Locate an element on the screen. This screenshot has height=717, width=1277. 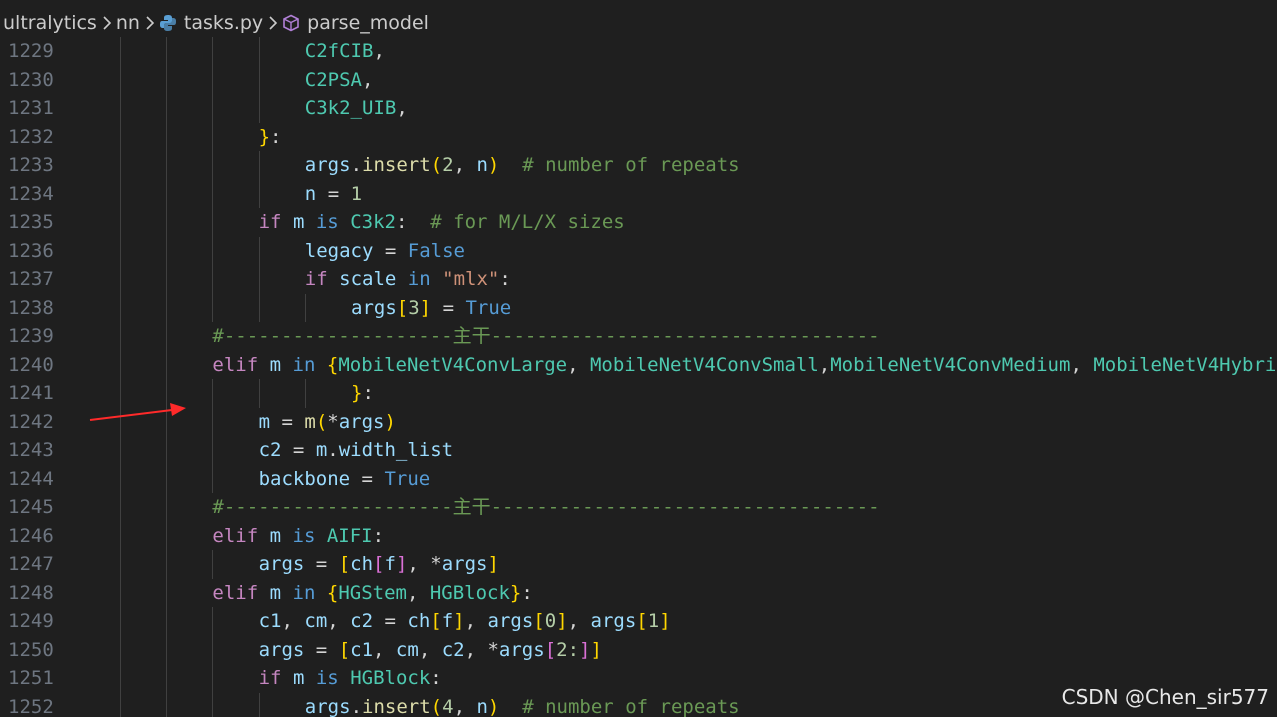
code-line: 1247 args = [ch[f], *args] is located at coordinates (638, 564).